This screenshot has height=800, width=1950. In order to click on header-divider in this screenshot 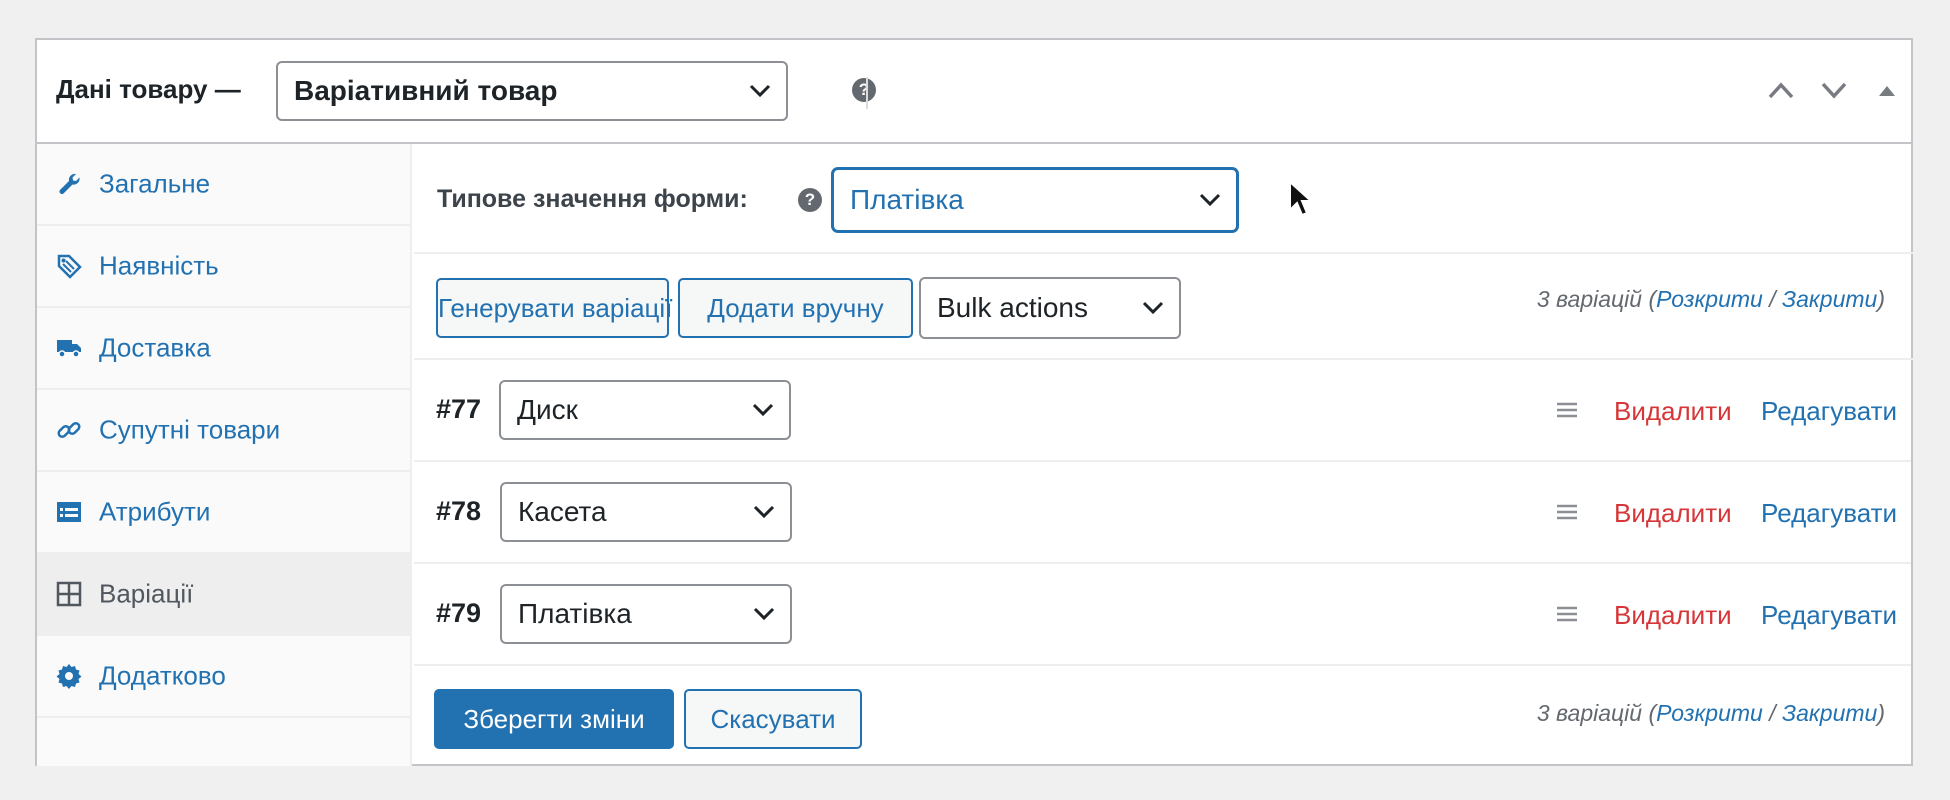, I will do `click(867, 93)`.